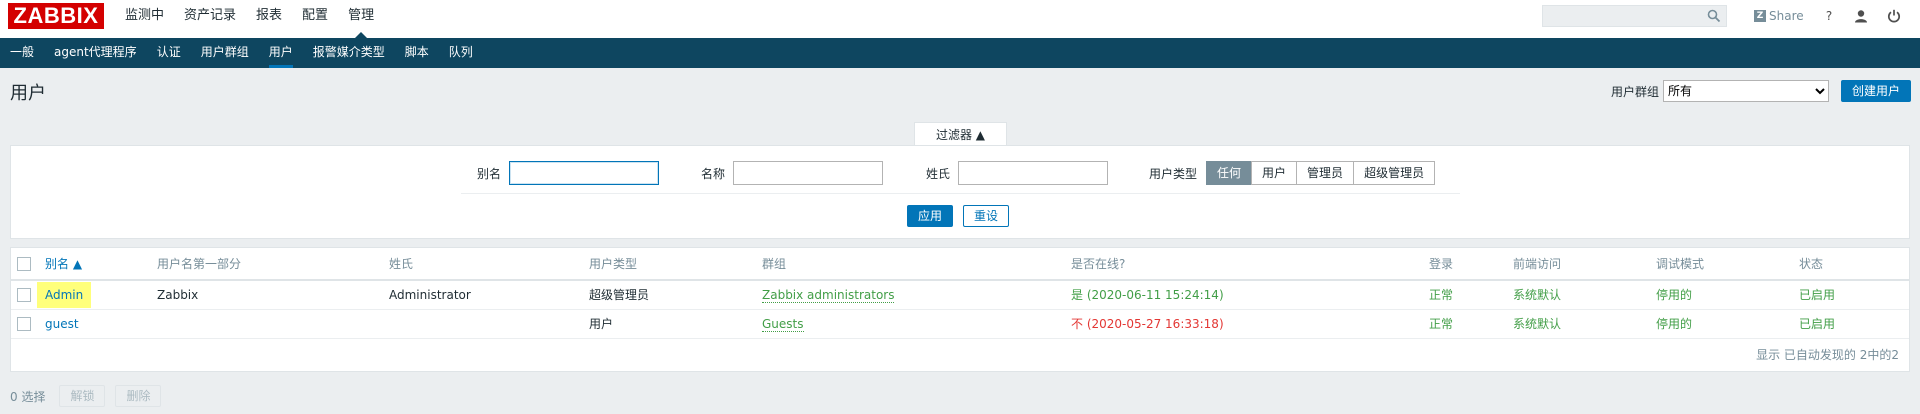  What do you see at coordinates (225, 53) in the screenshot?
I see `subnav-user-groups: 用户群组` at bounding box center [225, 53].